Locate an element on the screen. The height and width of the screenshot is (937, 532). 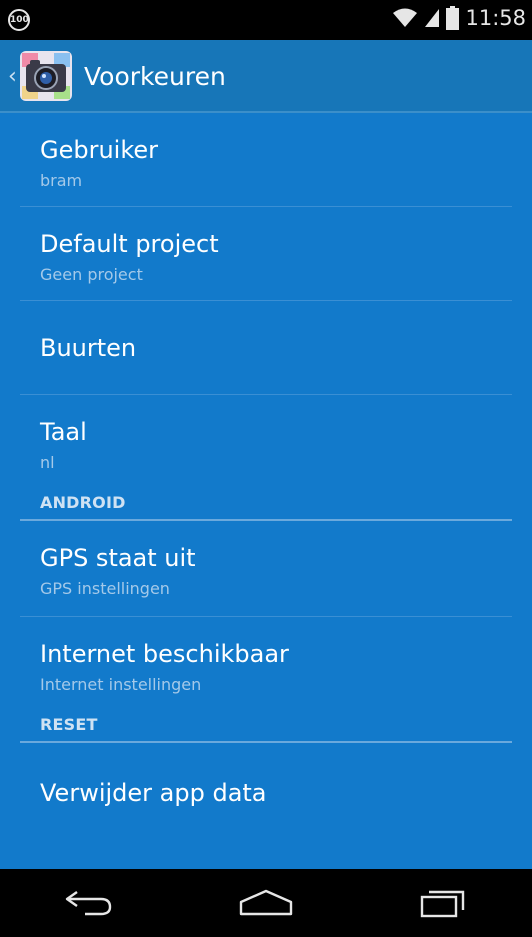
recents-button is located at coordinates (443, 903).